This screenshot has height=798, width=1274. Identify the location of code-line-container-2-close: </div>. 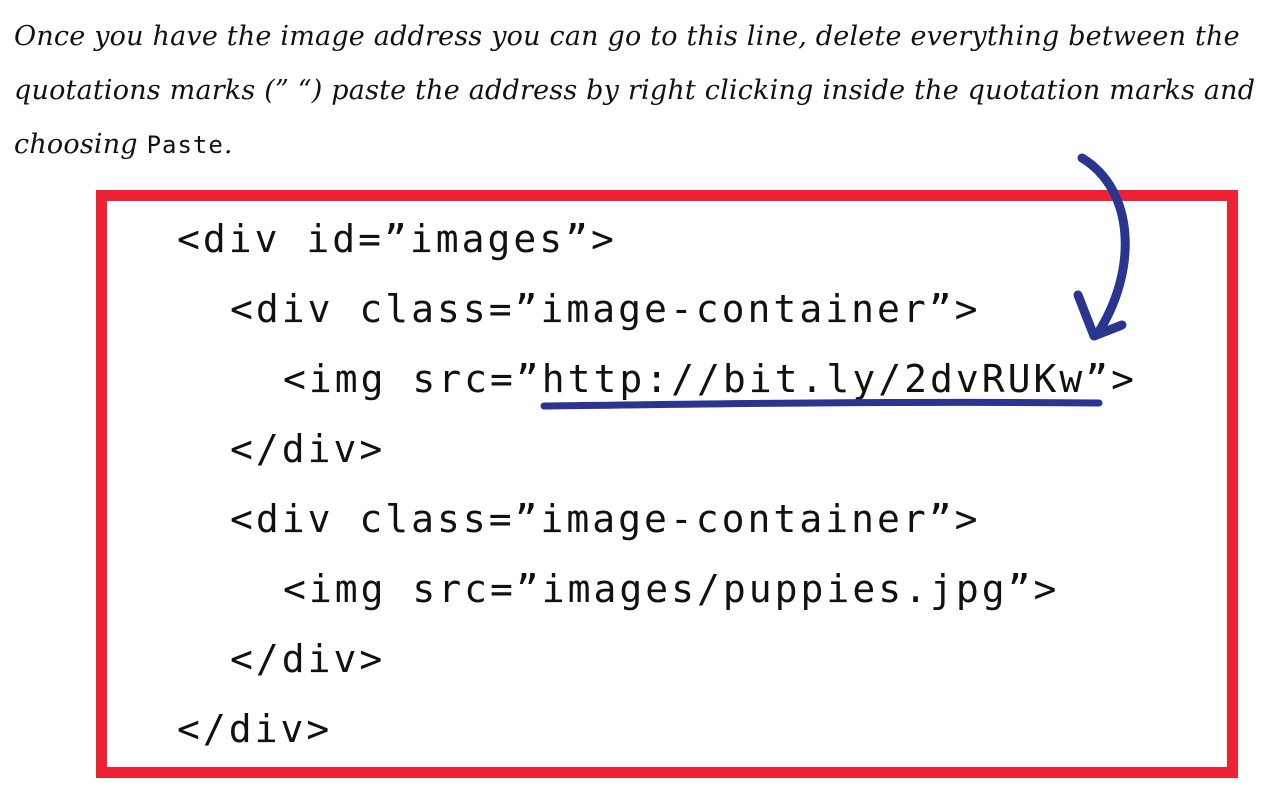
(308, 659).